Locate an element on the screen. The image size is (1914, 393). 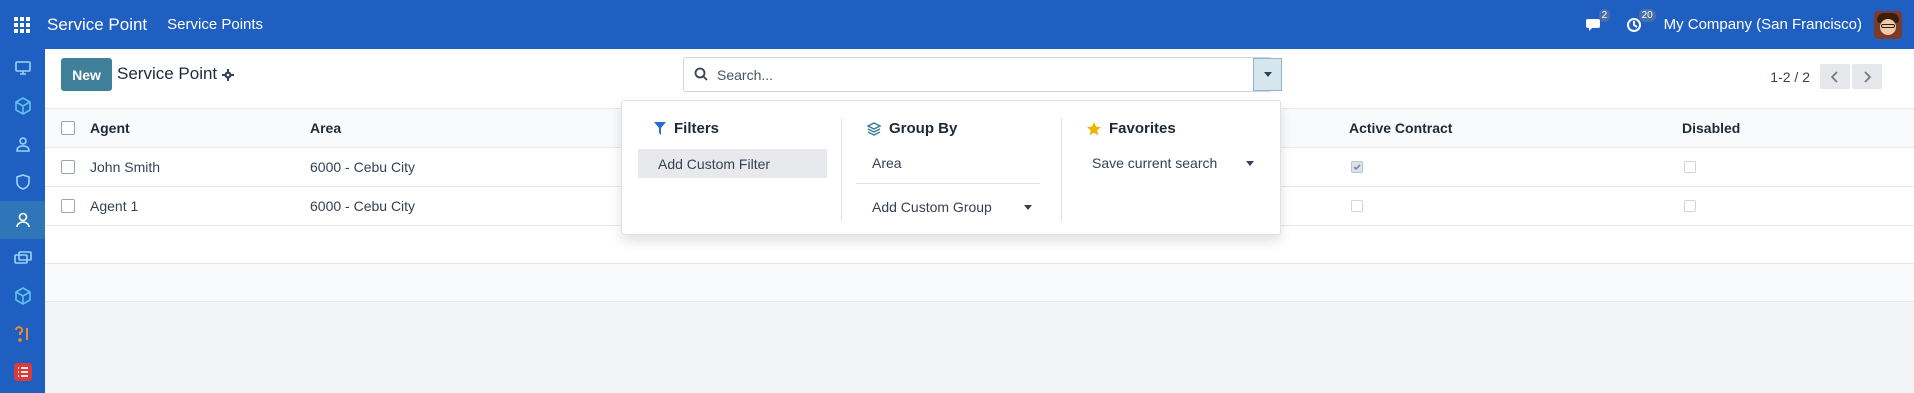
company-switcher: My Company (San Francisco) is located at coordinates (1763, 24).